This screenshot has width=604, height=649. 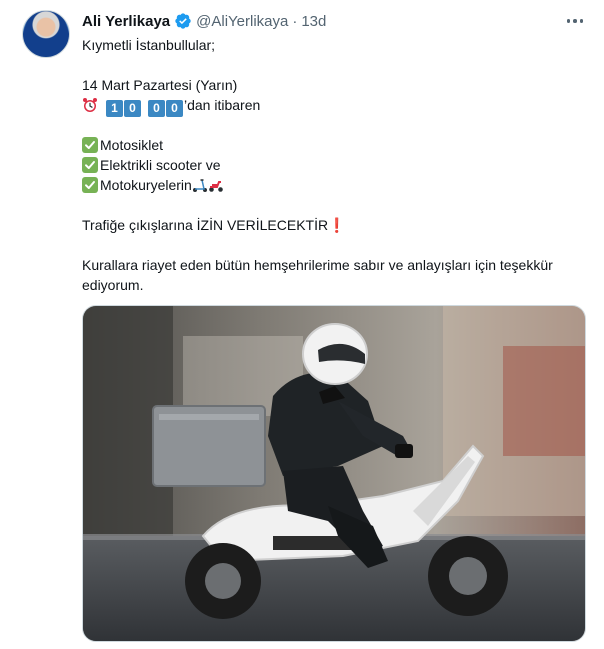 What do you see at coordinates (146, 185) in the screenshot?
I see `list-item-label: Motokuryelerin` at bounding box center [146, 185].